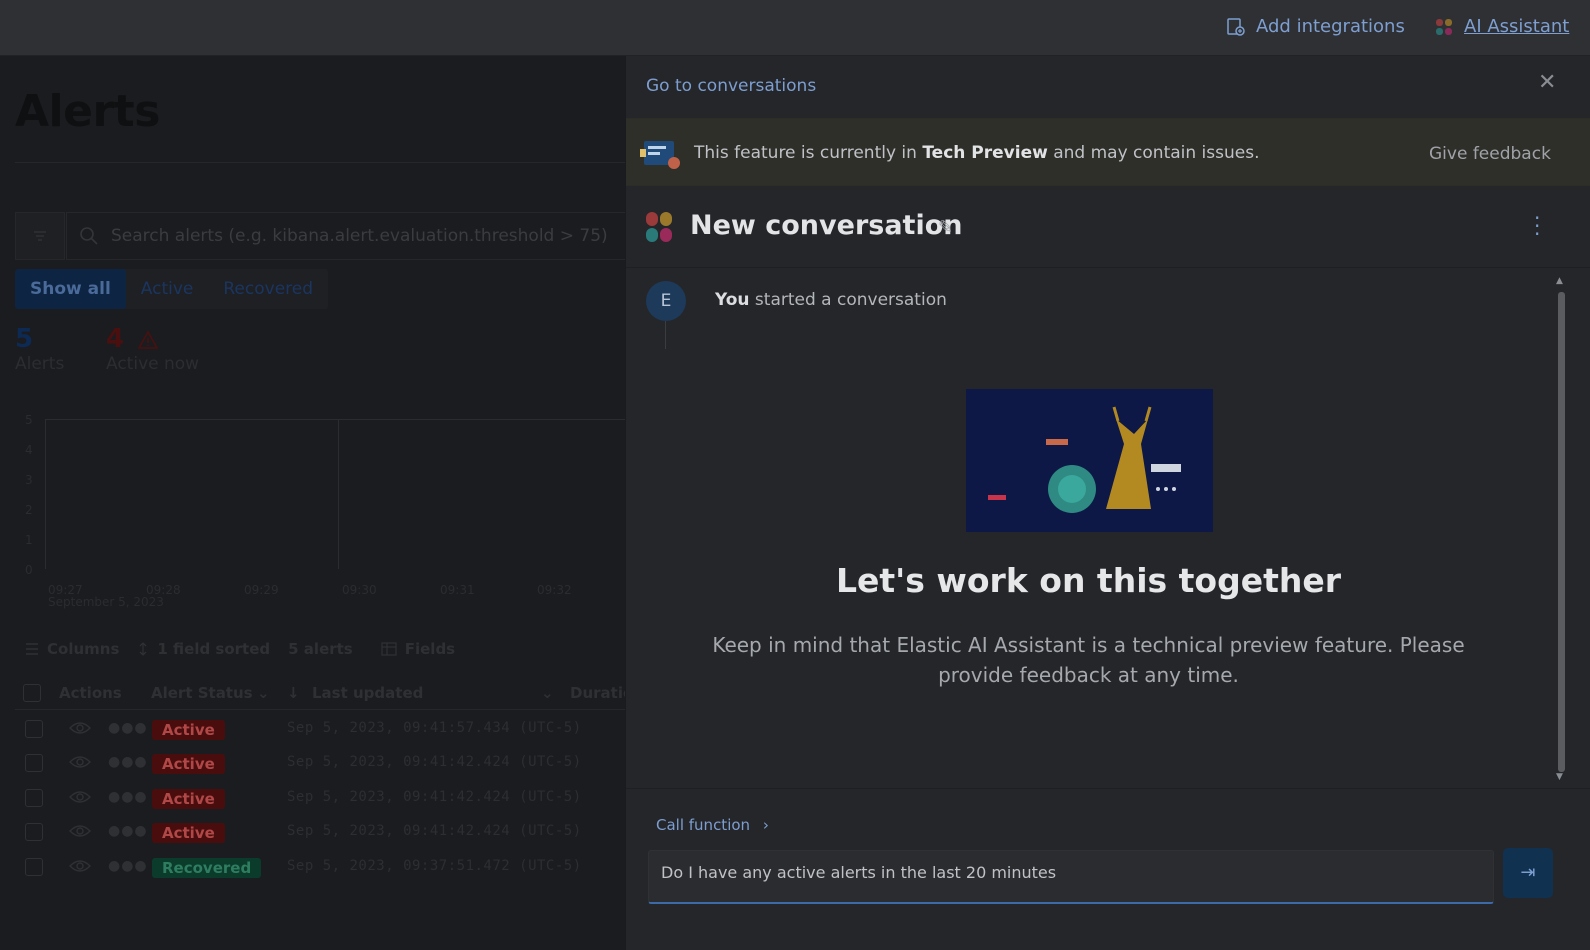 The image size is (1590, 950). I want to click on ai-assistant-label: AI Assistant, so click(1517, 26).